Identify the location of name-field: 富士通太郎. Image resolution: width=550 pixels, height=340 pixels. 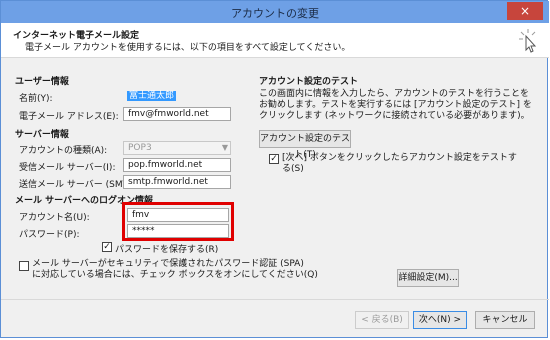
(152, 97).